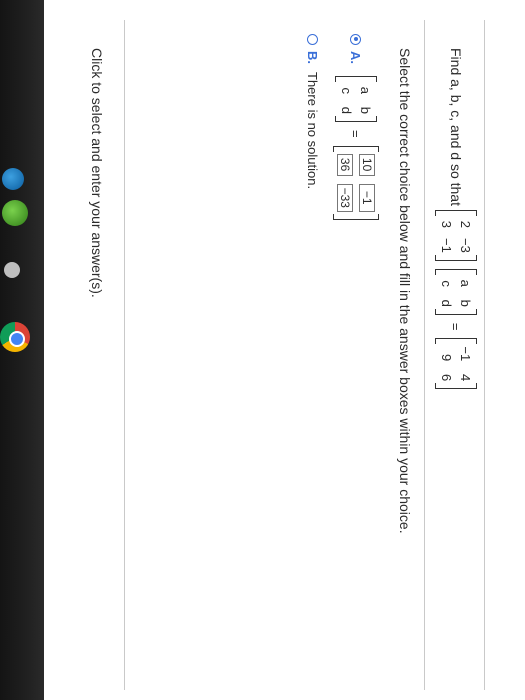 The image size is (525, 700). Describe the element at coordinates (456, 235) in the screenshot. I see `coefficient-matrix: 2 −3 3 −1` at that location.